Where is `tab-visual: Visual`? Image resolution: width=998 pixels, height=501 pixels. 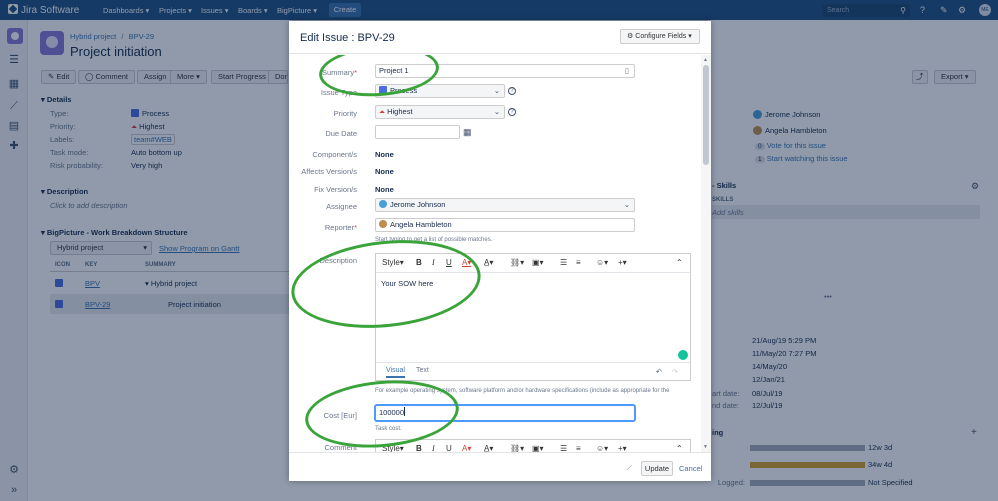
tab-visual: Visual is located at coordinates (395, 372).